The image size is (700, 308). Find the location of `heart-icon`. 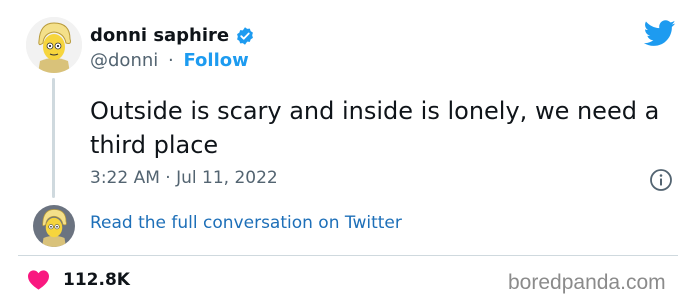

heart-icon is located at coordinates (38, 279).